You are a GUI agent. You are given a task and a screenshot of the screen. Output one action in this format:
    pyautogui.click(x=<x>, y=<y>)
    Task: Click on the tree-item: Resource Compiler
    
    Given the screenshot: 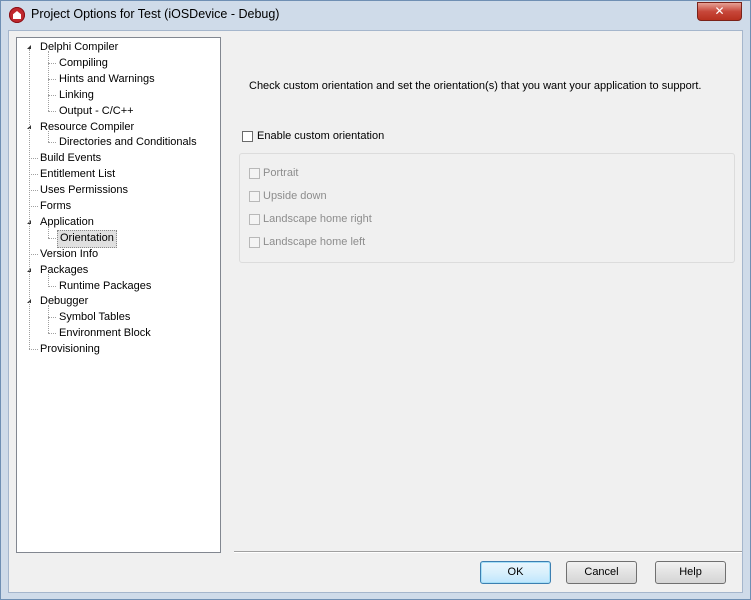 What is the action you would take?
    pyautogui.click(x=87, y=127)
    